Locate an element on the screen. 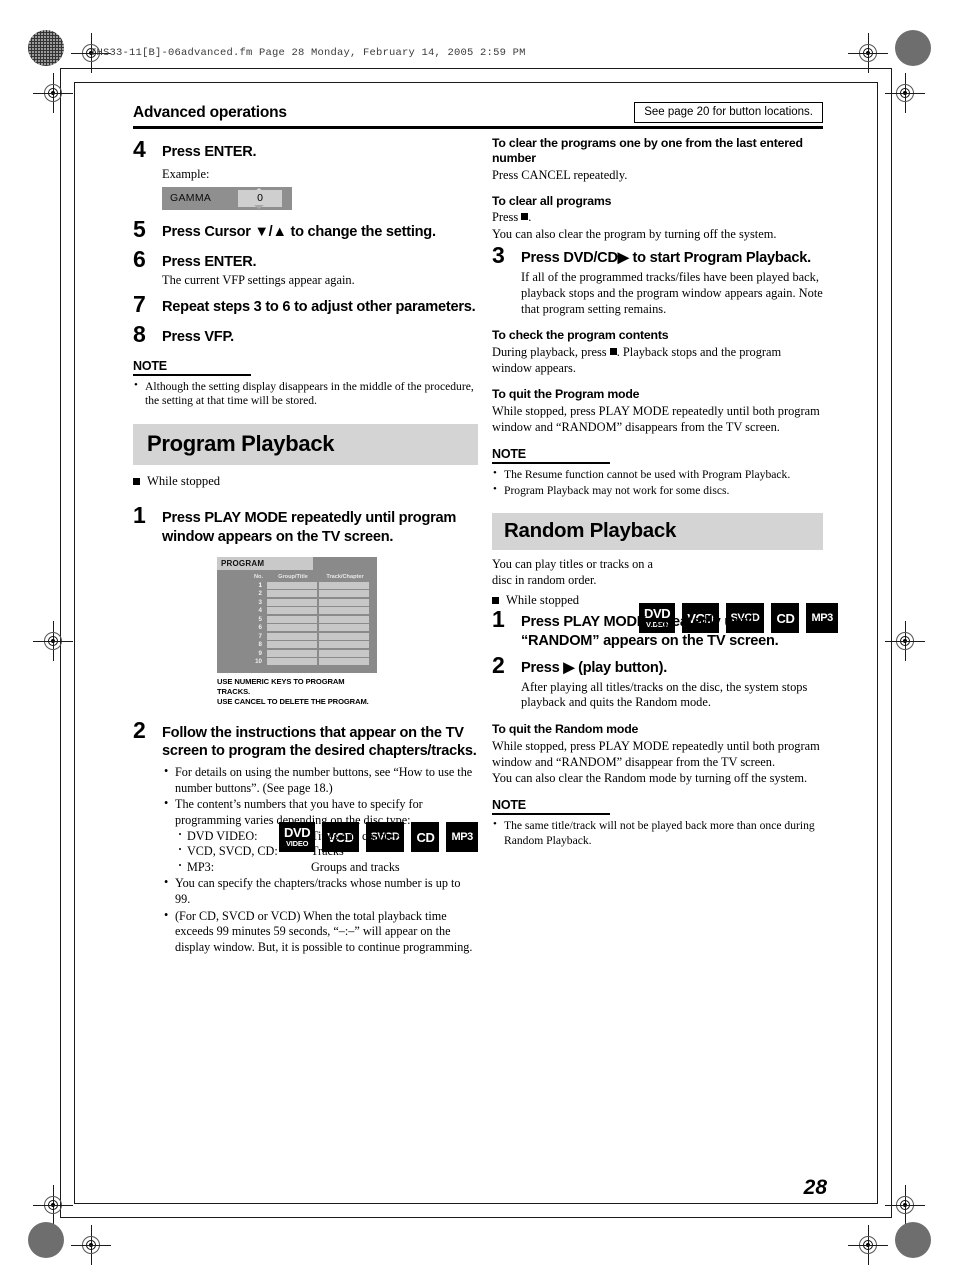 The height and width of the screenshot is (1286, 954). table-row: 4 is located at coordinates (297, 611).